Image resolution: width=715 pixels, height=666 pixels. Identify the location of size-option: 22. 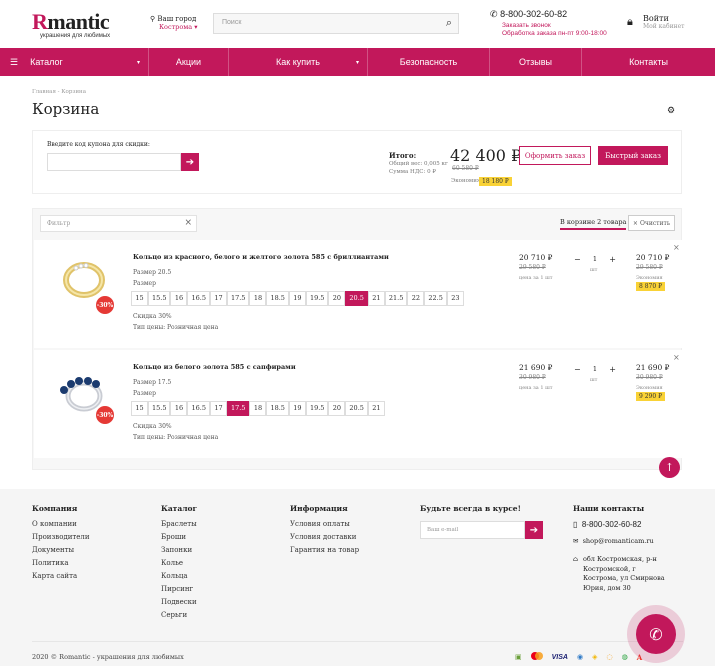
(416, 298).